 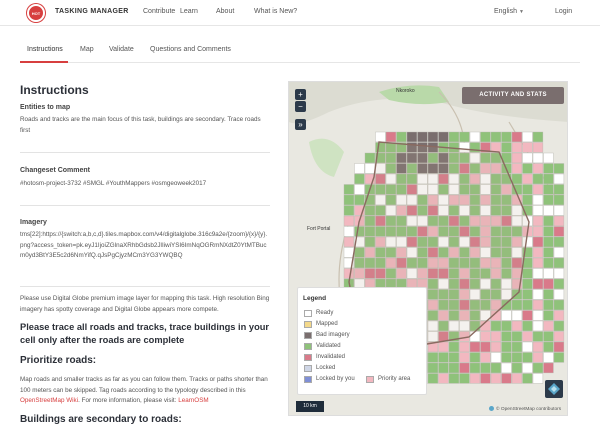 I want to click on layers-icon, so click(x=554, y=389).